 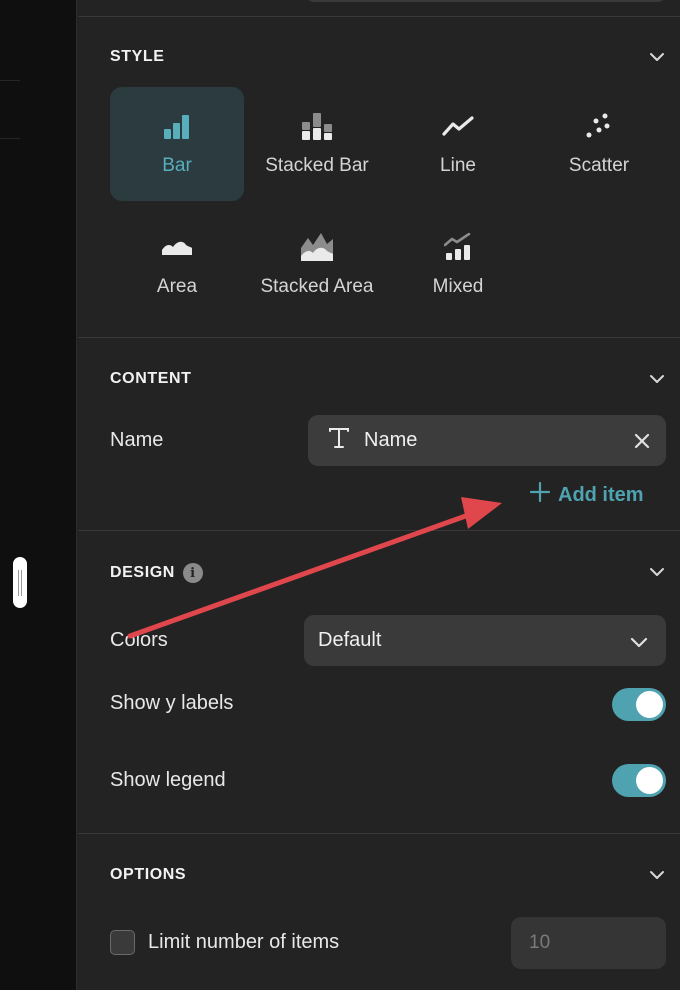 What do you see at coordinates (540, 494) in the screenshot?
I see `plus-icon` at bounding box center [540, 494].